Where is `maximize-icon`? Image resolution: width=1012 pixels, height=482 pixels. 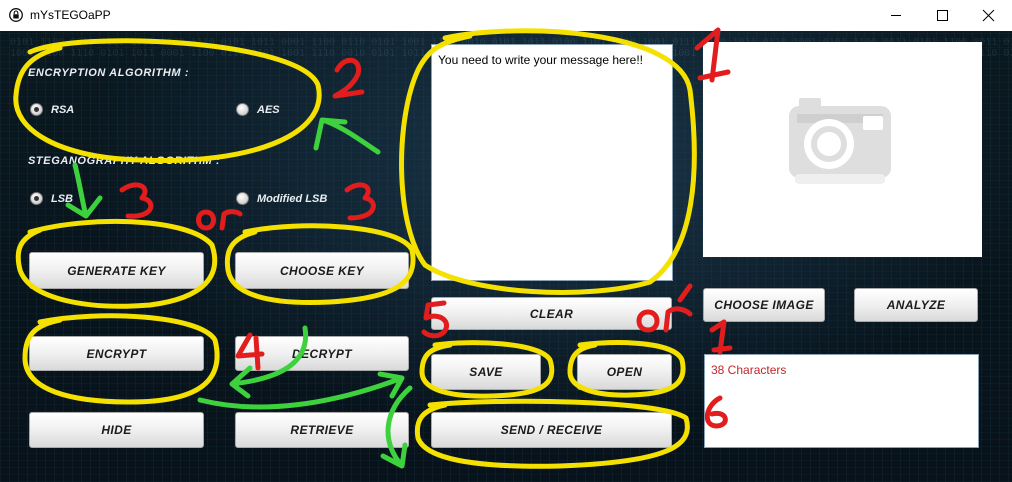
maximize-icon is located at coordinates (942, 15).